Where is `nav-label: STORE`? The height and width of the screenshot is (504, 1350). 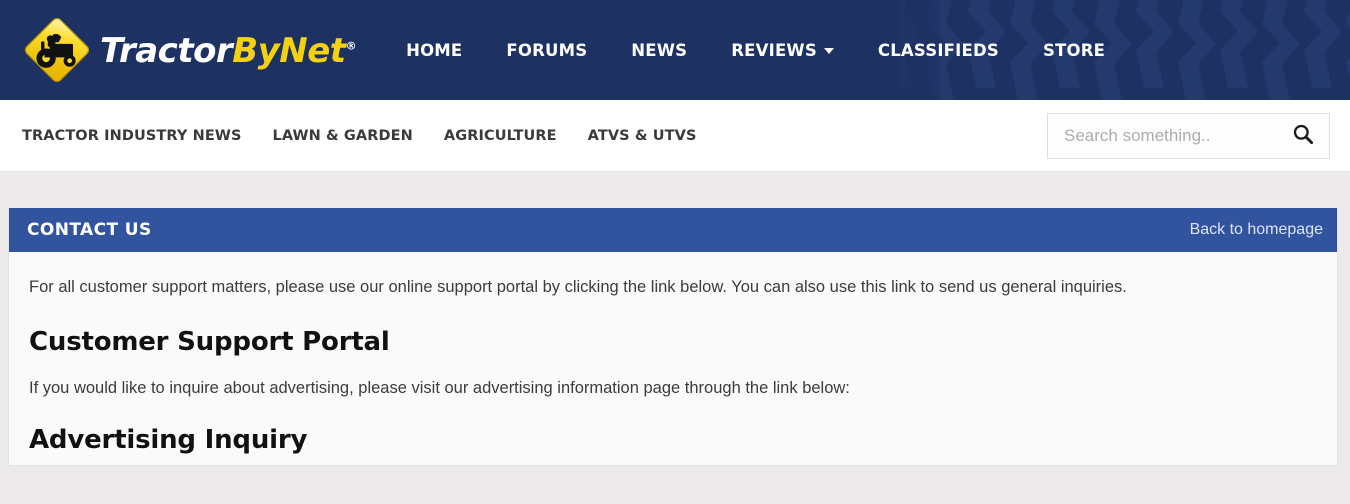
nav-label: STORE is located at coordinates (1074, 50).